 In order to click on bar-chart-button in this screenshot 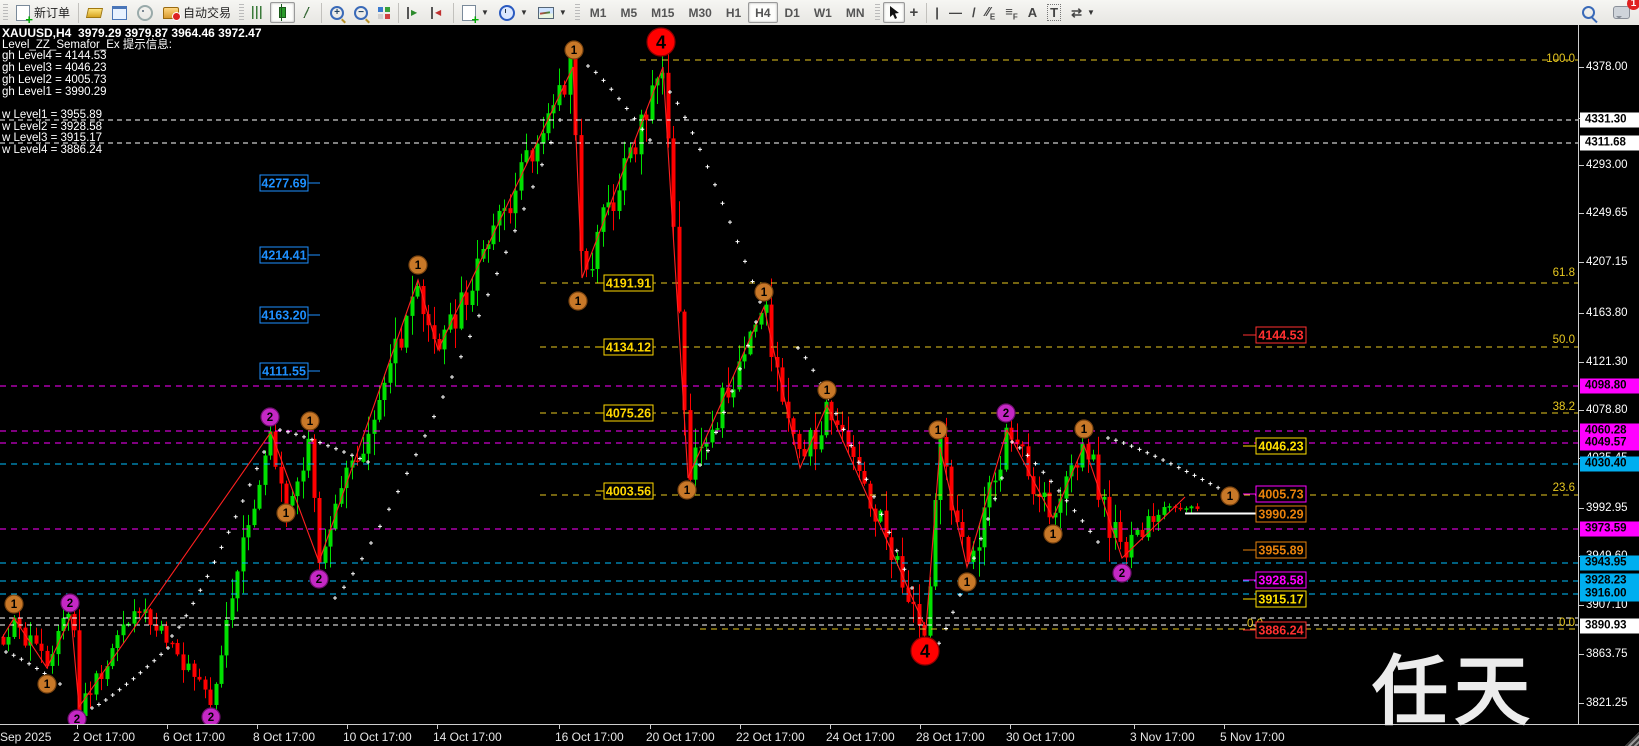, I will do `click(258, 12)`.